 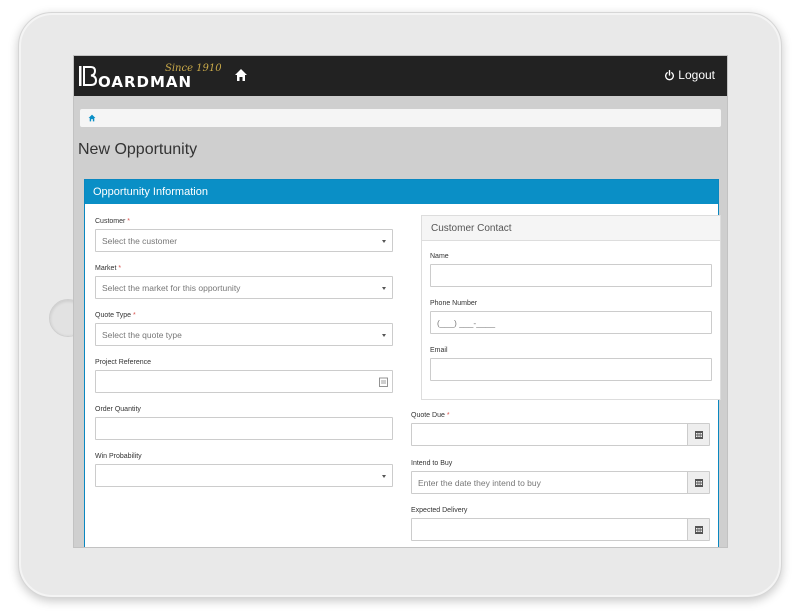 What do you see at coordinates (123, 362) in the screenshot?
I see `project-reference-label: Project Reference` at bounding box center [123, 362].